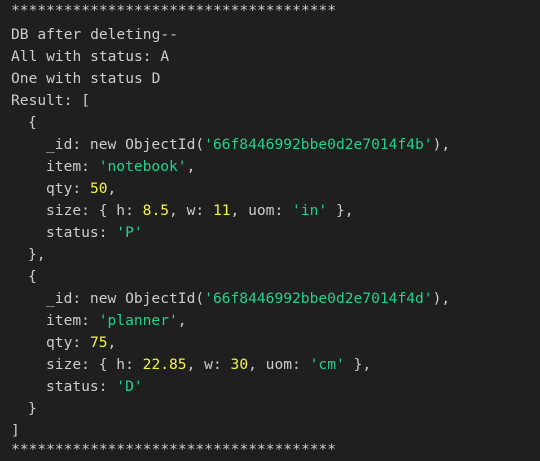 This screenshot has width=540, height=461. I want to click on record-size-uom: 'in', so click(310, 210).